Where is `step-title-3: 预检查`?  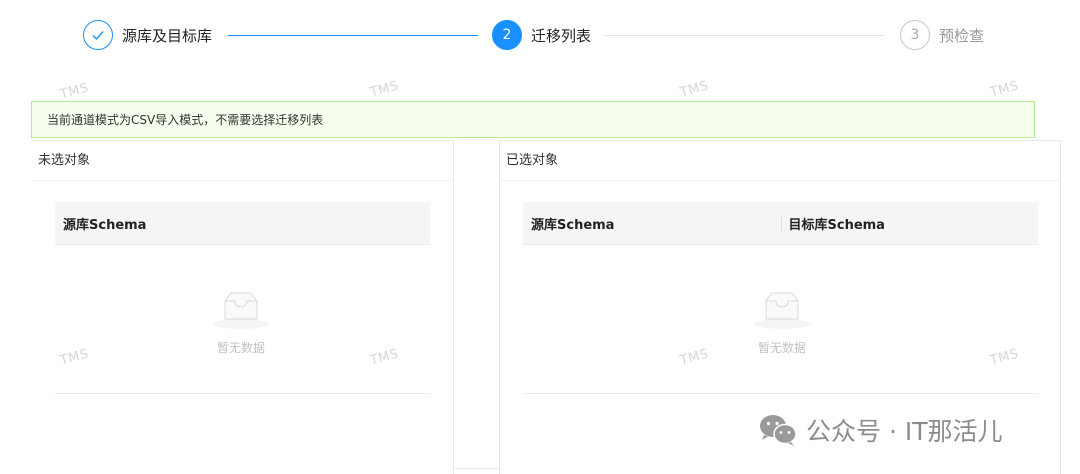
step-title-3: 预检查 is located at coordinates (962, 35).